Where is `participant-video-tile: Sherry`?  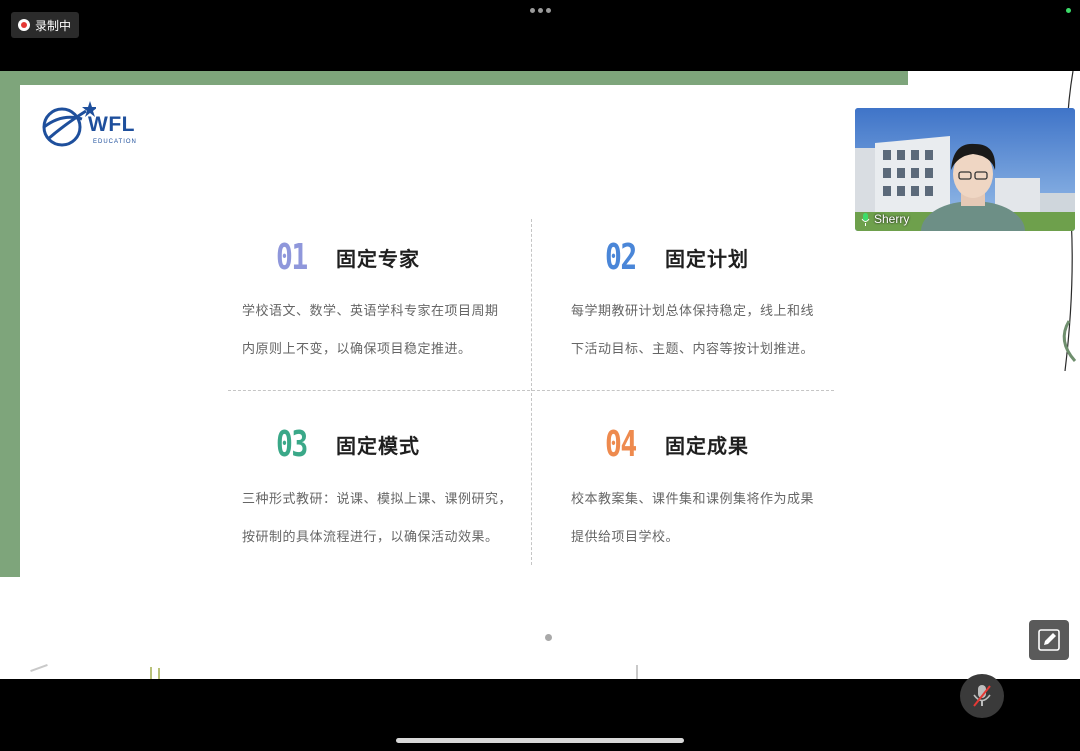
participant-video-tile: Sherry is located at coordinates (965, 169).